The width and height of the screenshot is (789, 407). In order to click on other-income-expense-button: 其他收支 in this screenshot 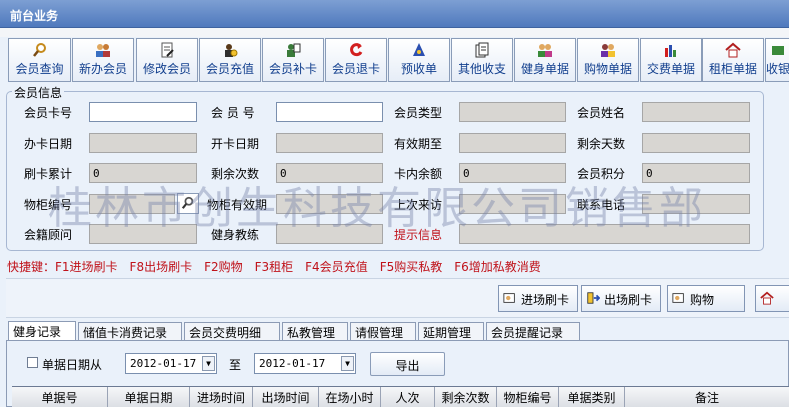, I will do `click(482, 60)`.